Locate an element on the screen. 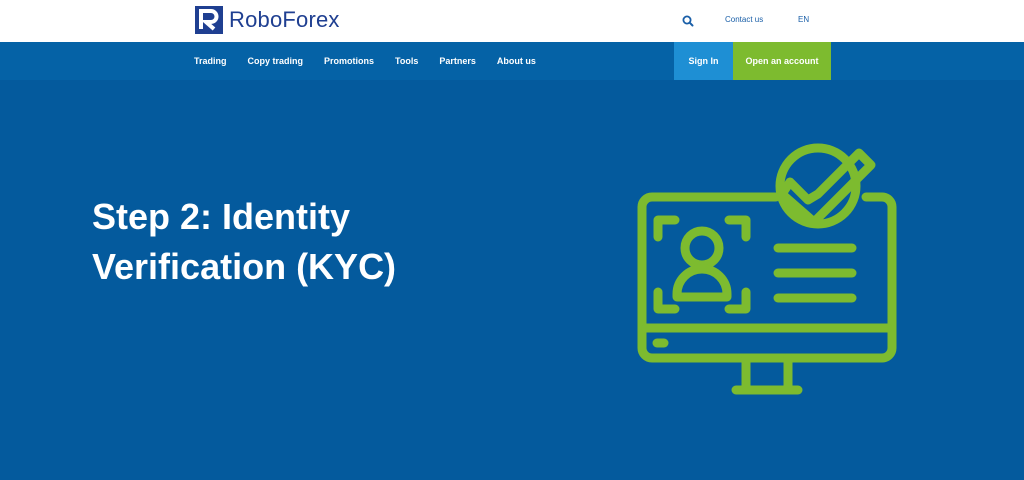 This screenshot has width=1024, height=480. search-icon is located at coordinates (688, 21).